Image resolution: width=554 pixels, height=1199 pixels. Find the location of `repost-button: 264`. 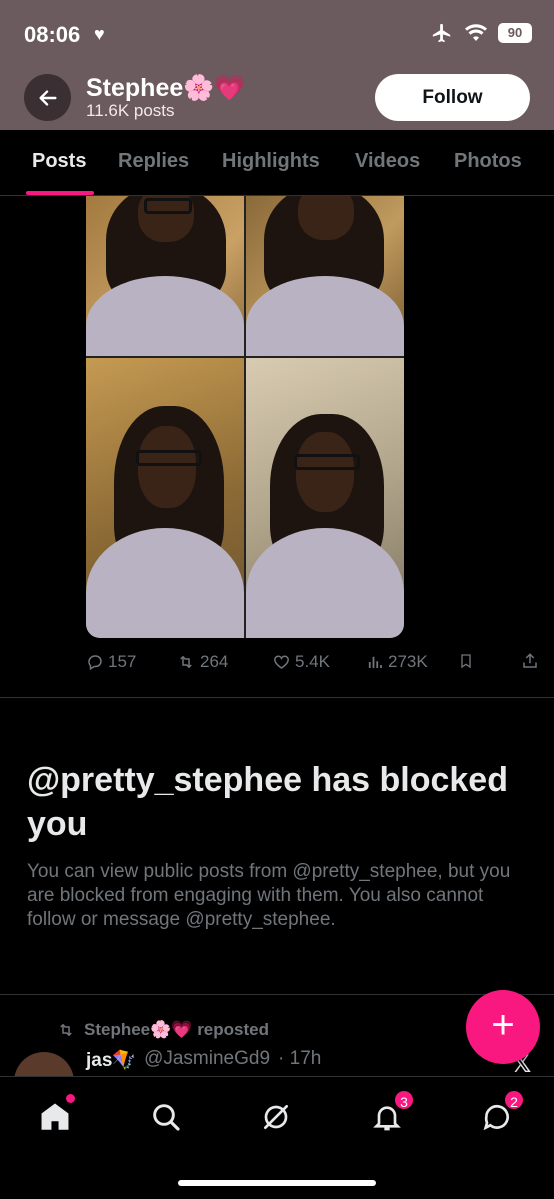

repost-button: 264 is located at coordinates (202, 662).